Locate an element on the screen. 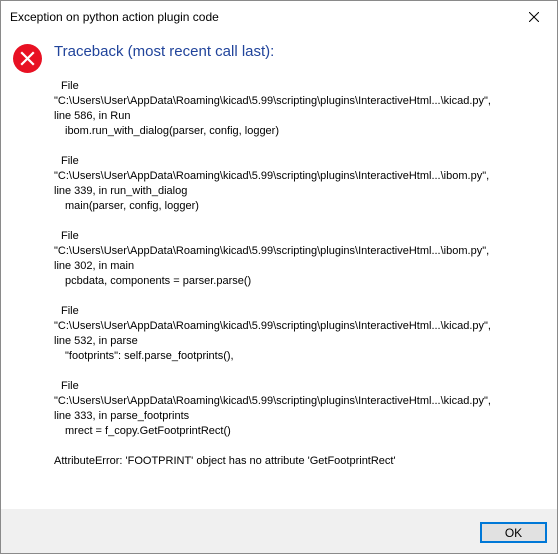  frame-location: line 586, in Run is located at coordinates (92, 116).